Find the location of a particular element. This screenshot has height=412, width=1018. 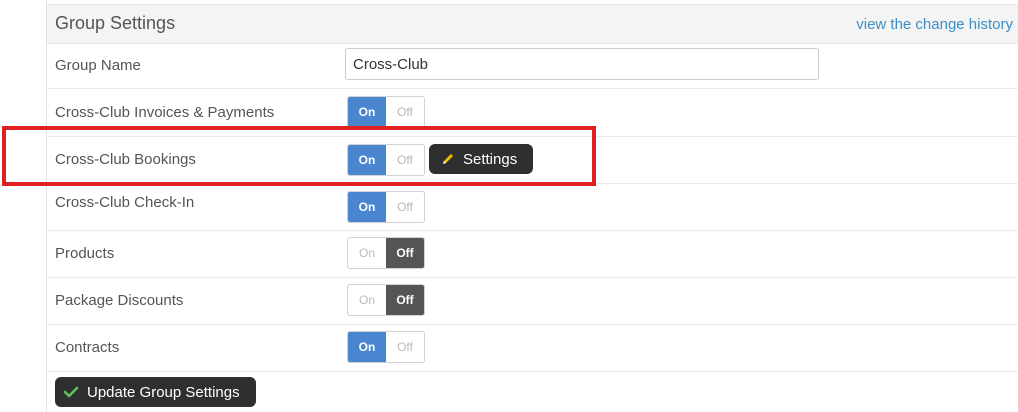

bookings-settings-button: Settings is located at coordinates (481, 159).